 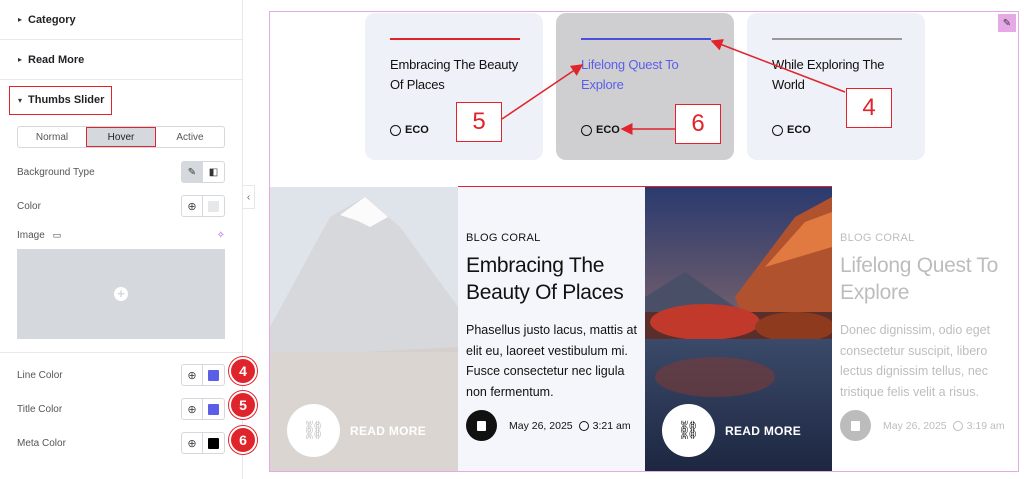 I want to click on image-row: Image ▭ ✧, so click(x=121, y=235).